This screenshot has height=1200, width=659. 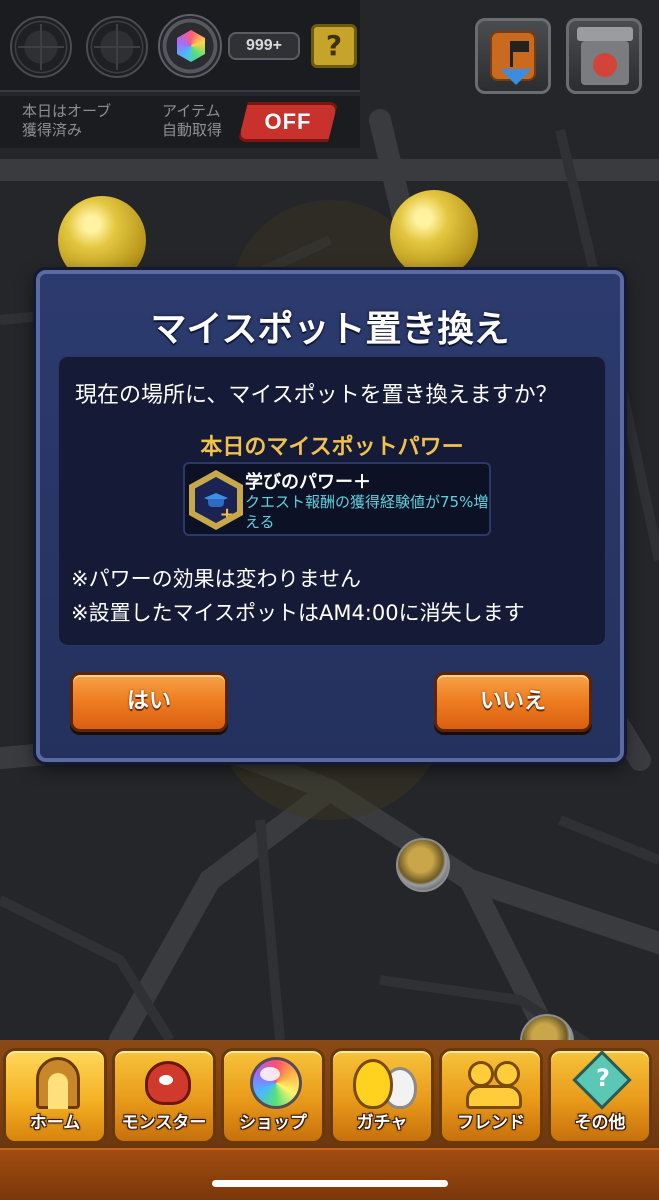 What do you see at coordinates (334, 46) in the screenshot?
I see `help-button: ?` at bounding box center [334, 46].